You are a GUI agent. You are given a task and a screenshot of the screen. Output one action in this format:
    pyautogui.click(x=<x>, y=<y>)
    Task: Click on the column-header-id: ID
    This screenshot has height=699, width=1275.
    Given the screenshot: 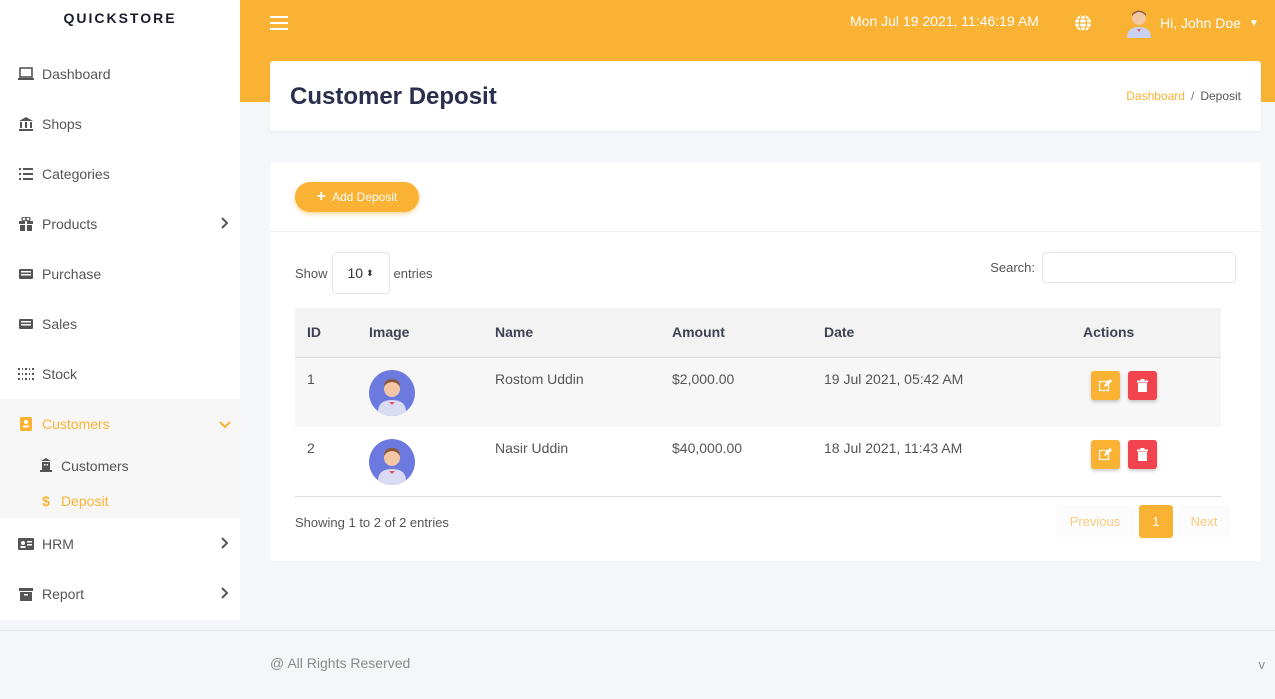 What is the action you would take?
    pyautogui.click(x=314, y=332)
    